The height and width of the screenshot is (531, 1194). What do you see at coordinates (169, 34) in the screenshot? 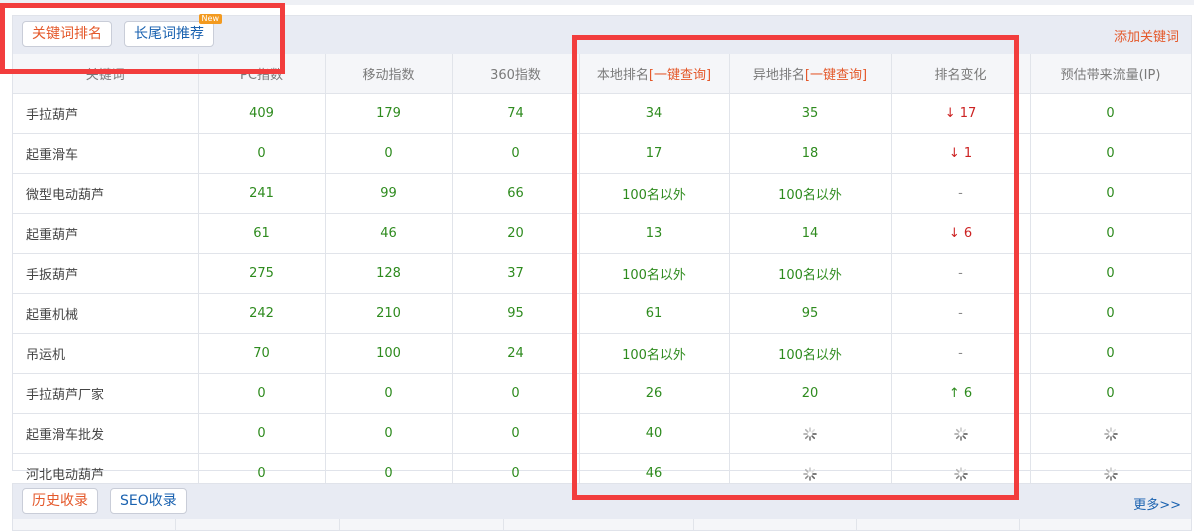
I see `tab-longtail-label: 长尾词推荐` at bounding box center [169, 34].